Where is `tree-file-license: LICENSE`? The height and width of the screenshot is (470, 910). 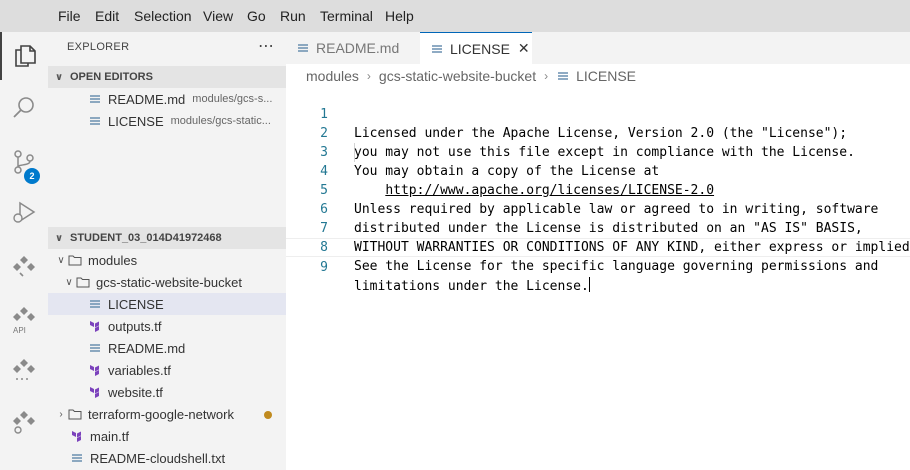
tree-file-license: LICENSE is located at coordinates (167, 304).